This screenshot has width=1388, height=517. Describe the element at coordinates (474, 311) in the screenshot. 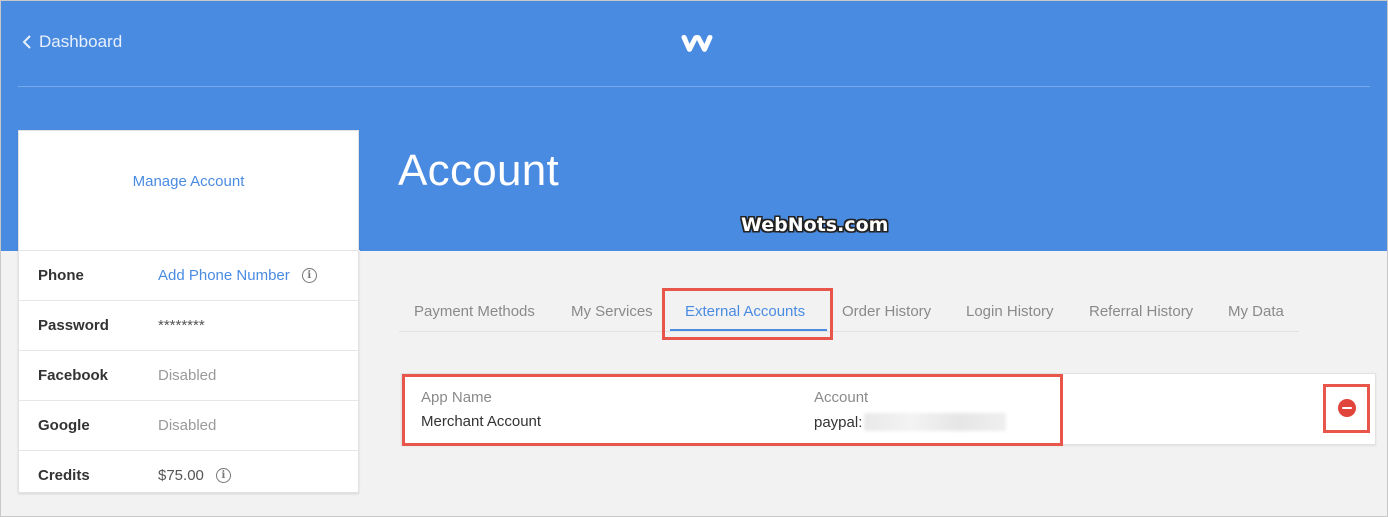

I see `tab-payment-methods: Payment Methods` at that location.